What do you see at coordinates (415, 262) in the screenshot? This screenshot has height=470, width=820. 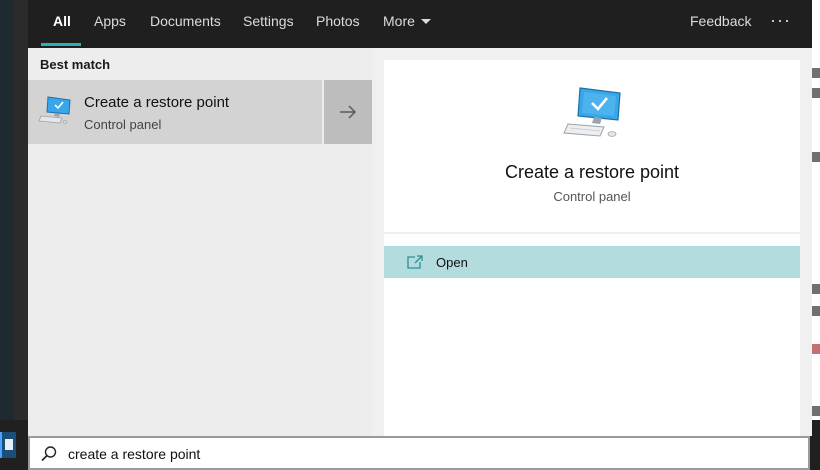 I see `open-window-icon` at bounding box center [415, 262].